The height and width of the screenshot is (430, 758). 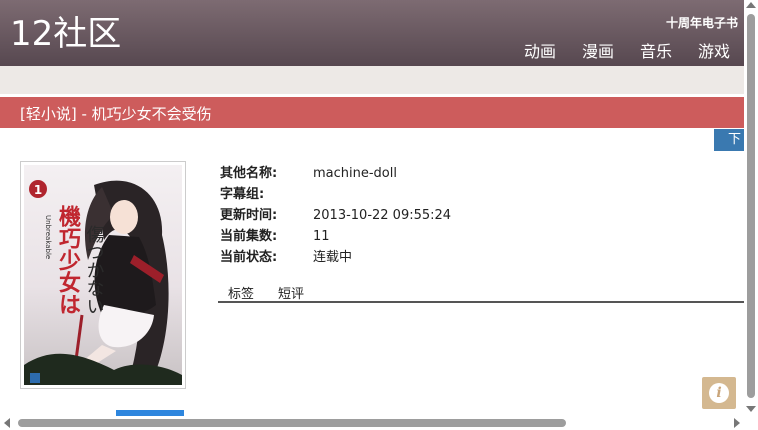 What do you see at coordinates (656, 50) in the screenshot?
I see `nav-item-music: 音乐` at bounding box center [656, 50].